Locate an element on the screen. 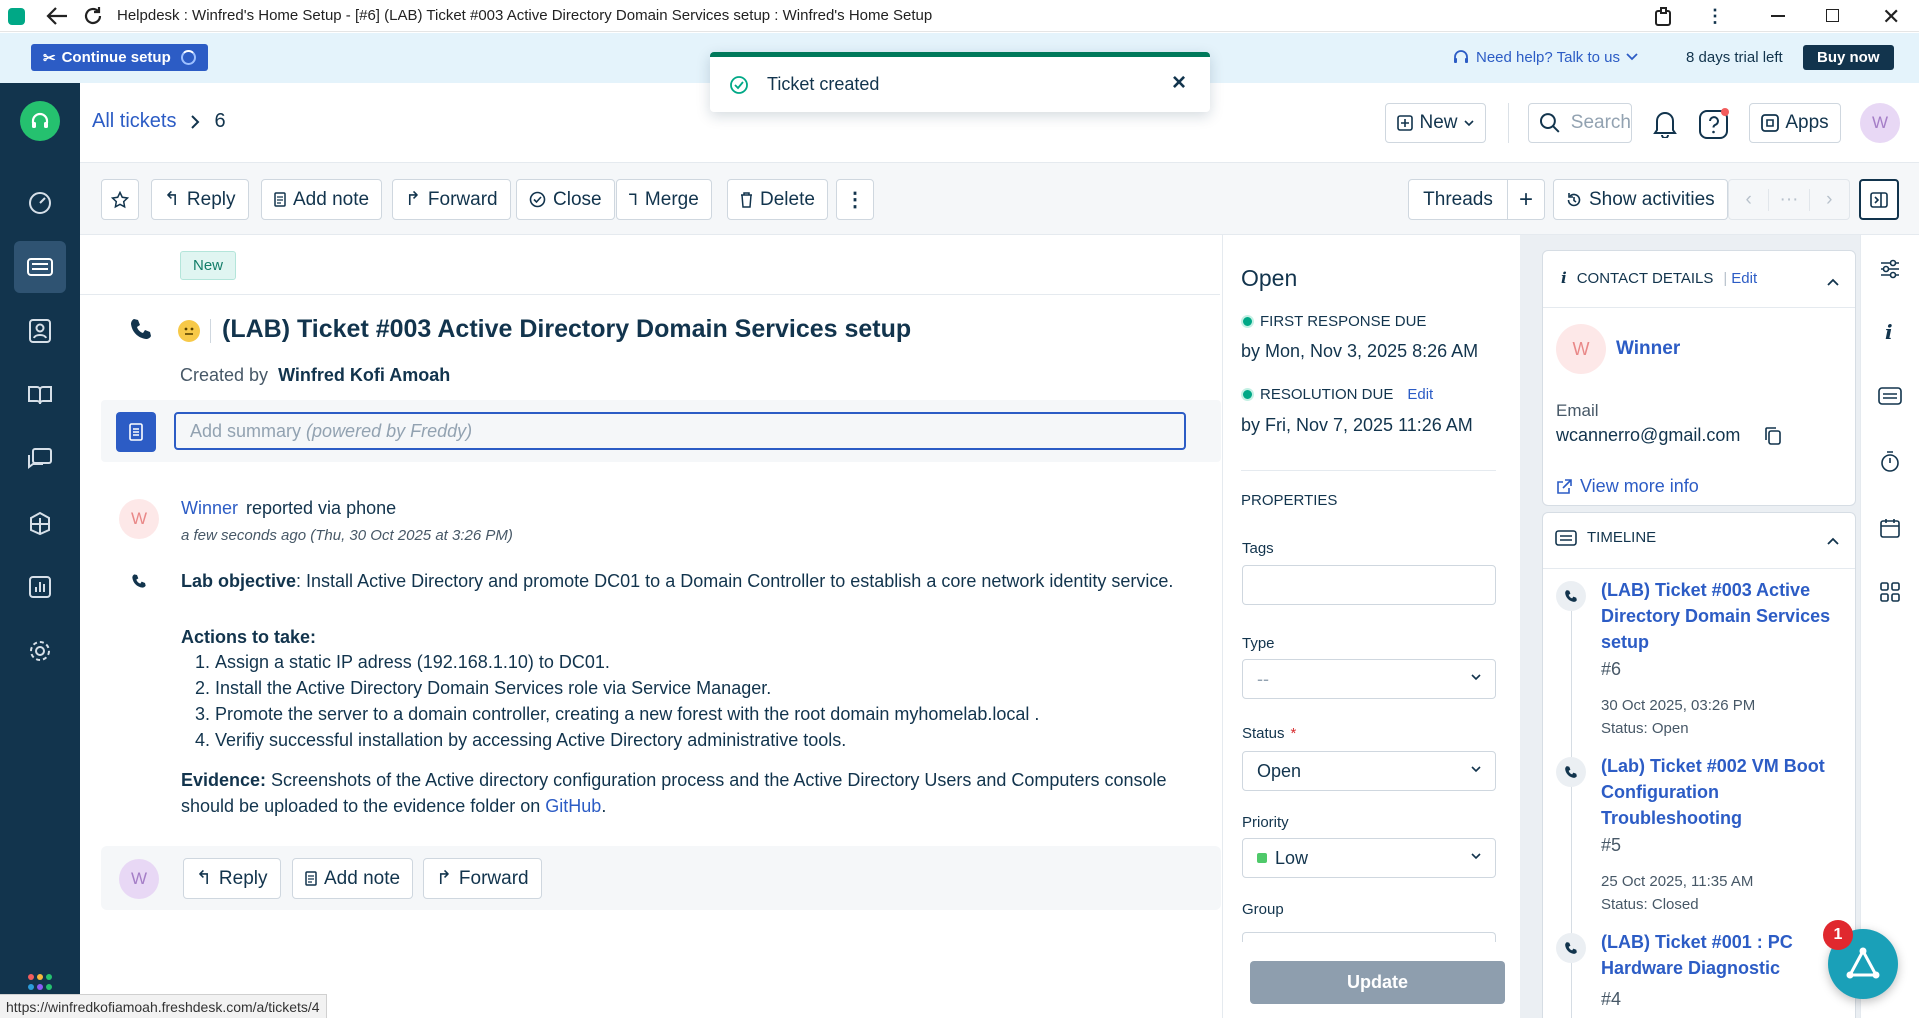 The height and width of the screenshot is (1018, 1919). freshdesk-logo is located at coordinates (40, 121).